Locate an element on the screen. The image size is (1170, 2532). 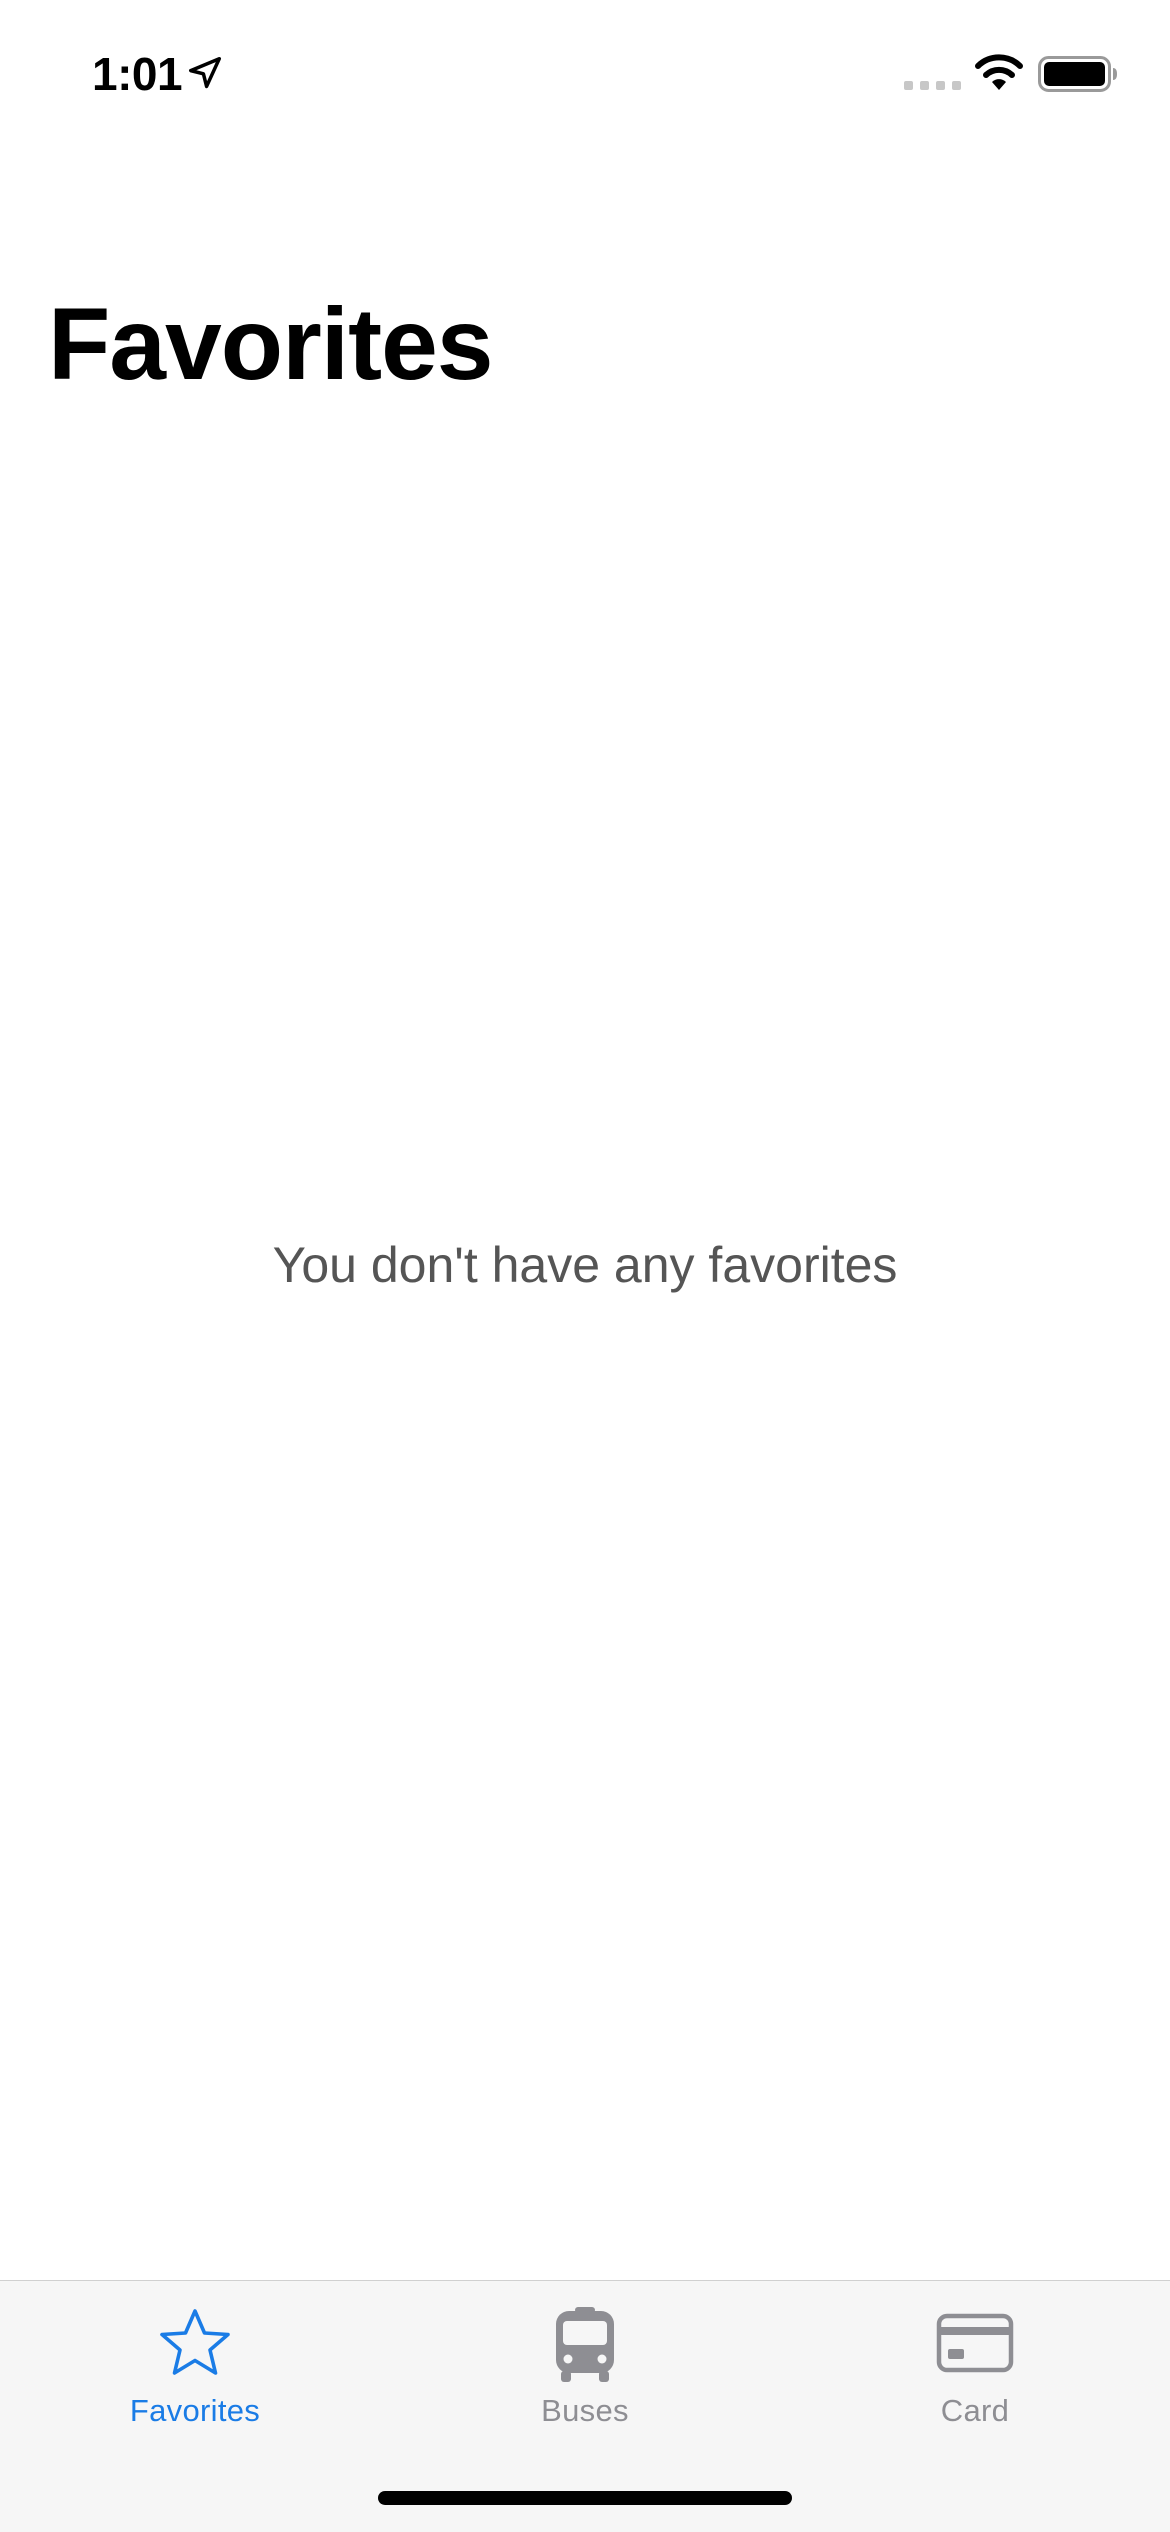
status-time: 1:01 is located at coordinates (137, 74).